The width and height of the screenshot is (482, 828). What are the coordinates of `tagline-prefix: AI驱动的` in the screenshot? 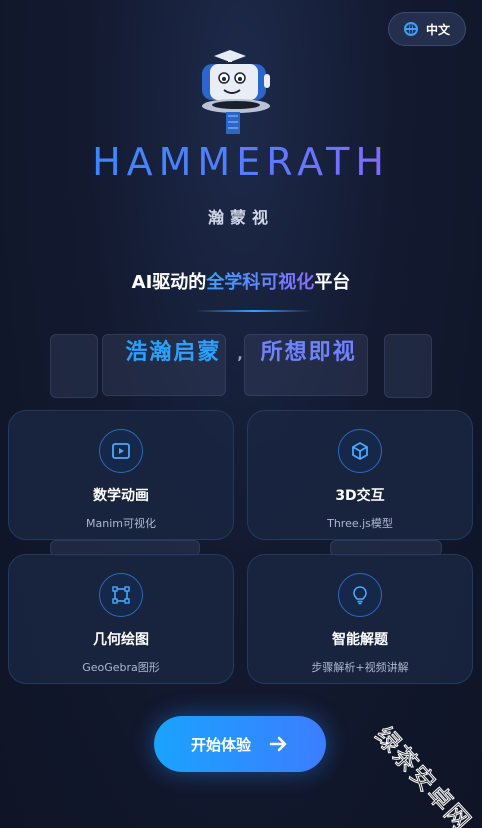 It's located at (169, 282).